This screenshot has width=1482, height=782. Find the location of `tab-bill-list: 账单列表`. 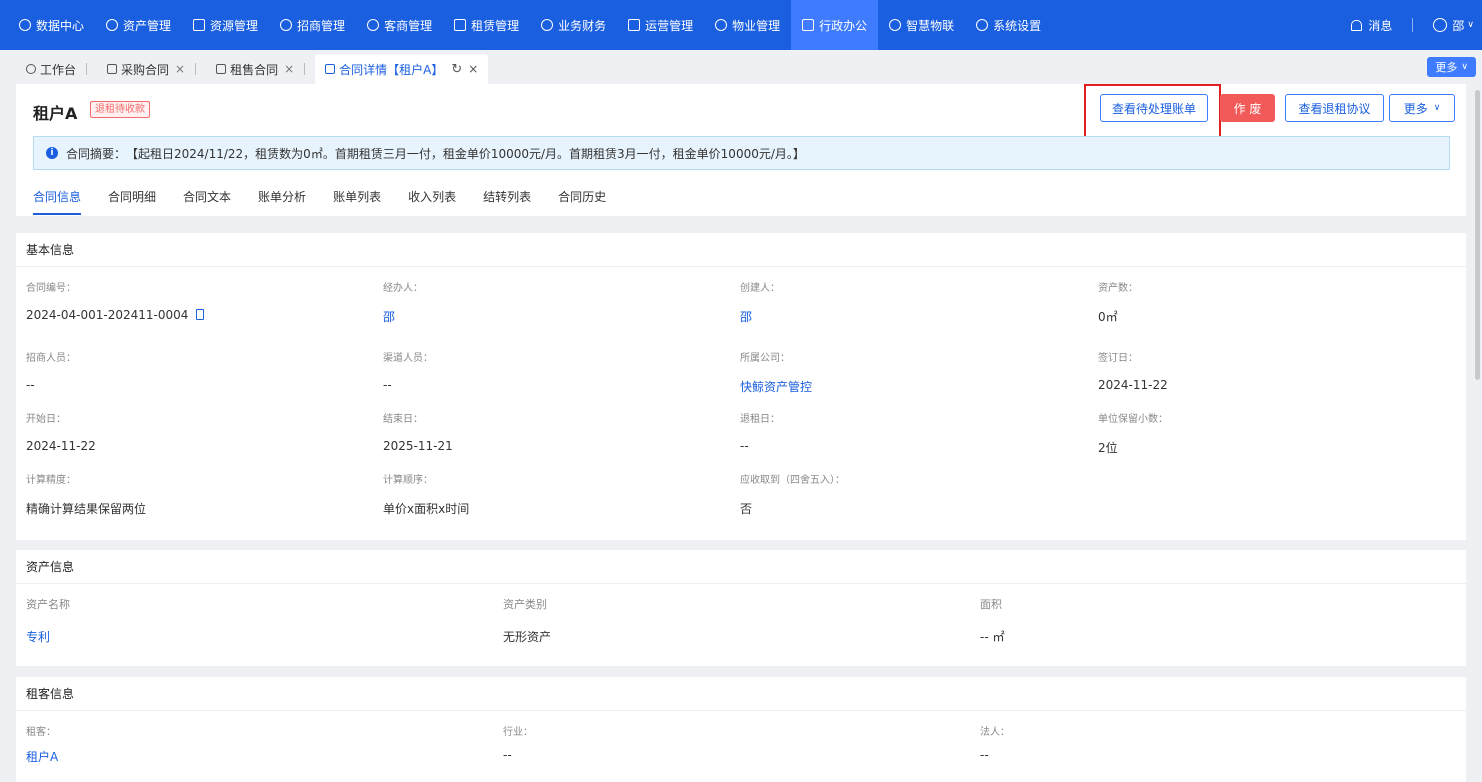

tab-bill-list: 账单列表 is located at coordinates (357, 201).